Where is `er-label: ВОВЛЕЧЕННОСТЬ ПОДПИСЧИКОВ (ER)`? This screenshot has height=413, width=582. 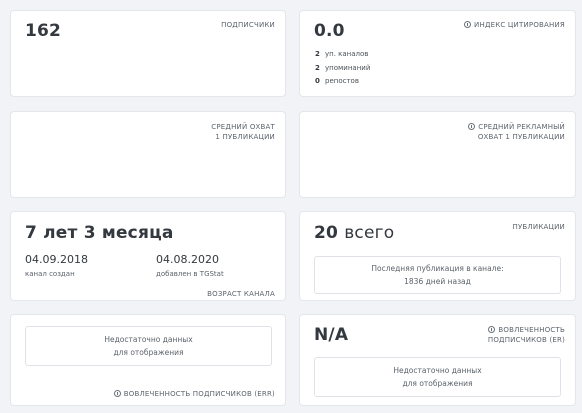 er-label: ВОВЛЕЧЕННОСТЬ ПОДПИСЧИКОВ (ER) is located at coordinates (526, 335).